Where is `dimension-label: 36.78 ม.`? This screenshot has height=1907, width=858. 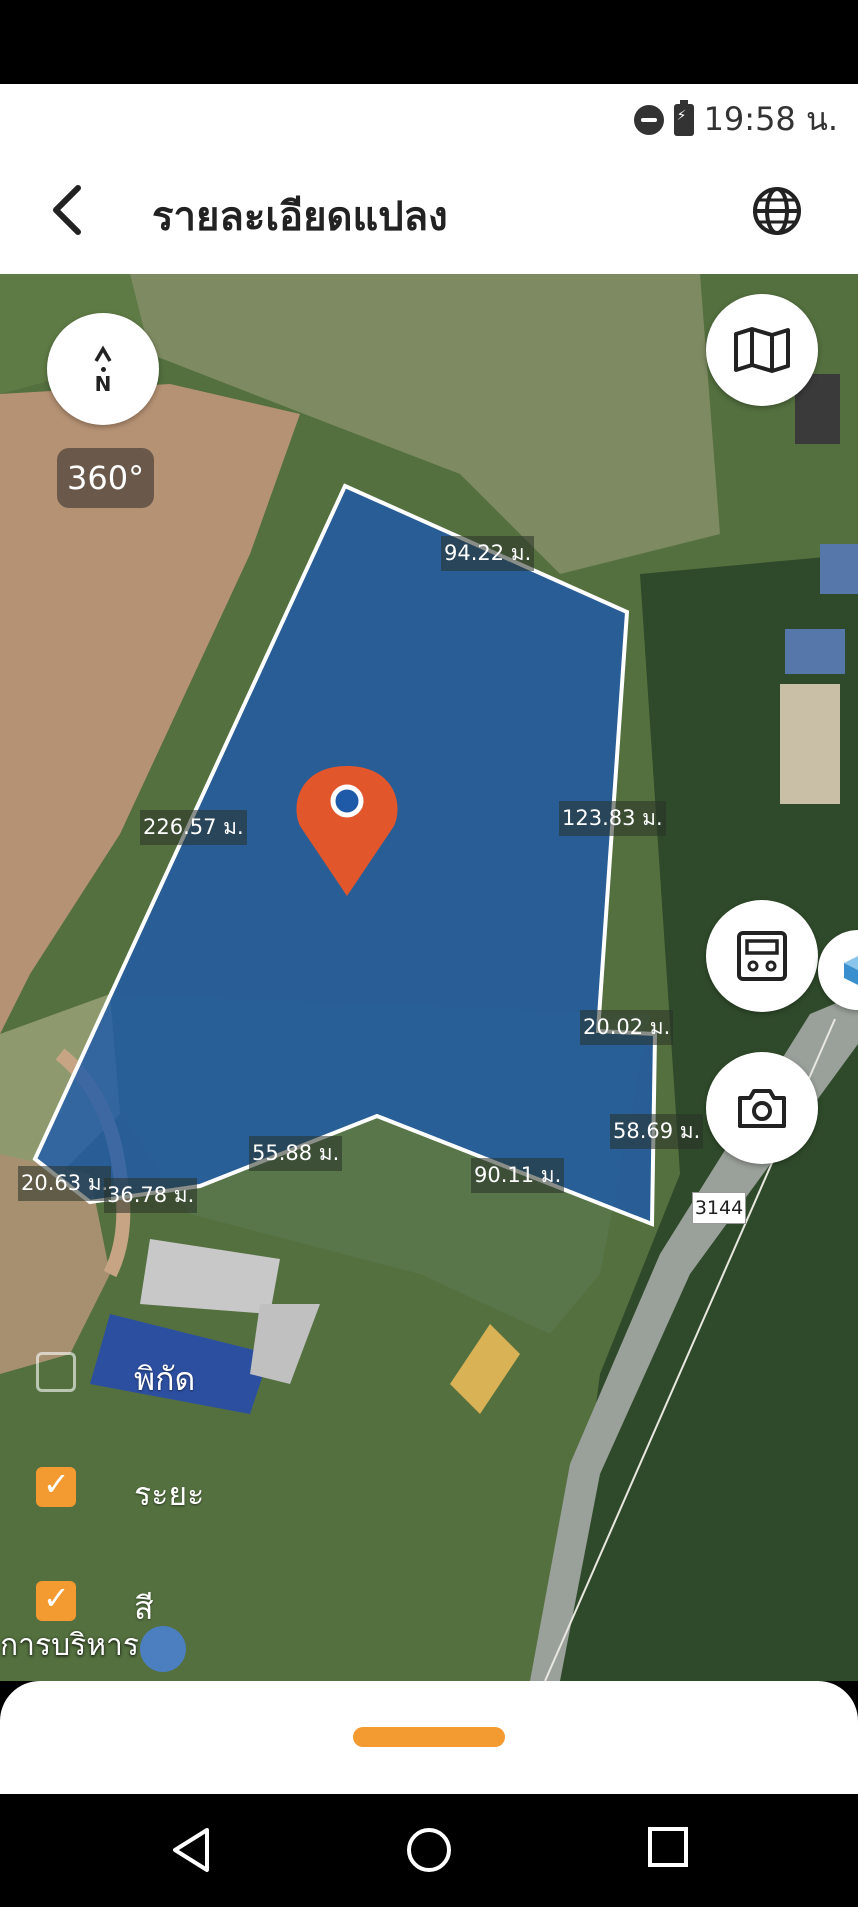 dimension-label: 36.78 ม. is located at coordinates (151, 1195).